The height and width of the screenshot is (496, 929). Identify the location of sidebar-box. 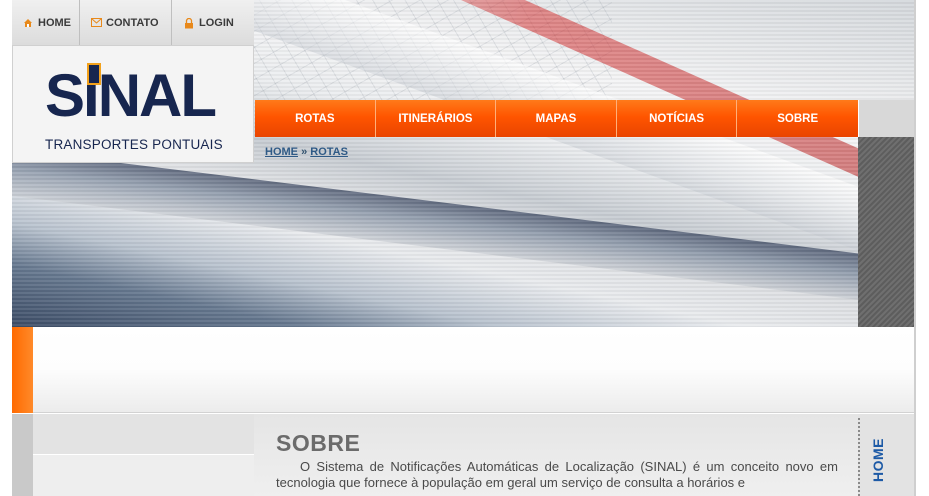
(143, 475).